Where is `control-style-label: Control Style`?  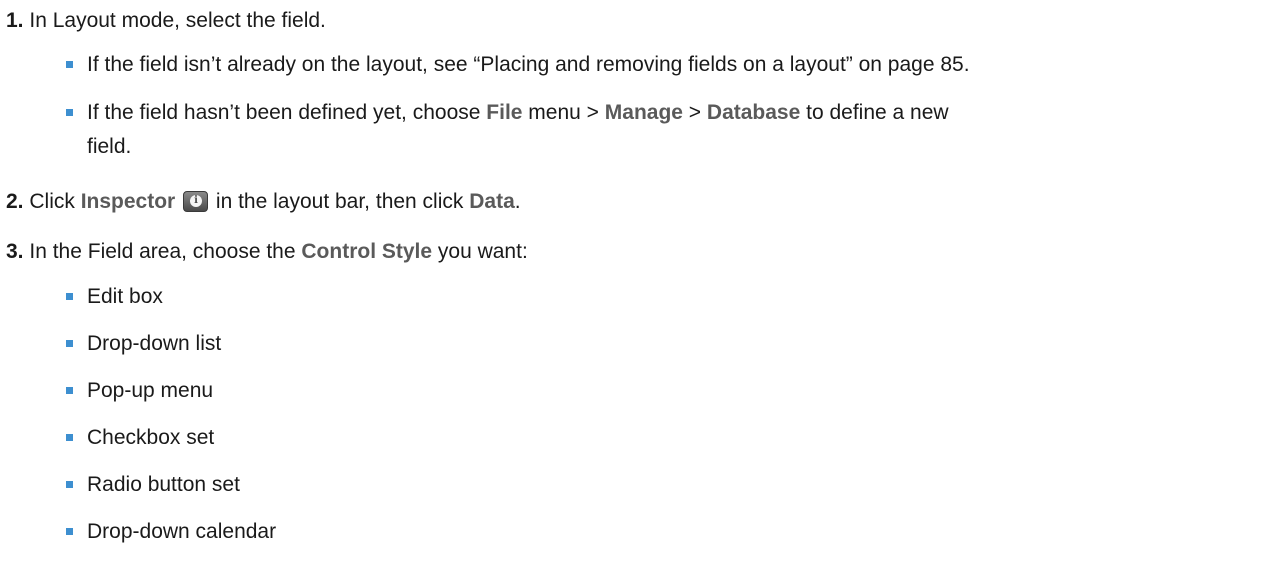
control-style-label: Control Style is located at coordinates (367, 251).